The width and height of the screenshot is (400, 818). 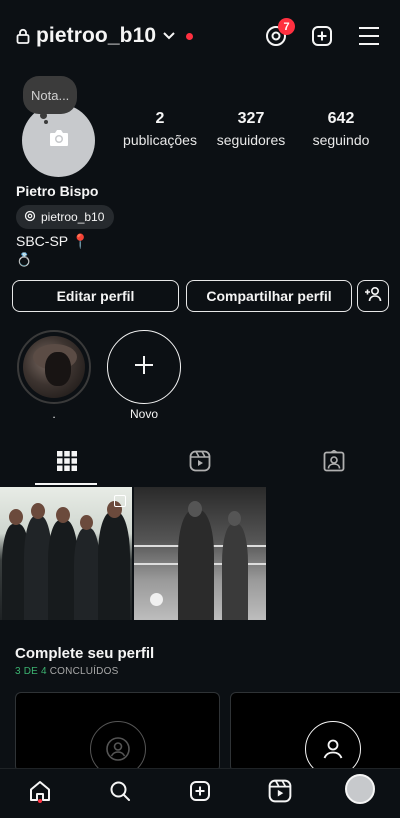 What do you see at coordinates (23, 36) in the screenshot?
I see `lock-icon` at bounding box center [23, 36].